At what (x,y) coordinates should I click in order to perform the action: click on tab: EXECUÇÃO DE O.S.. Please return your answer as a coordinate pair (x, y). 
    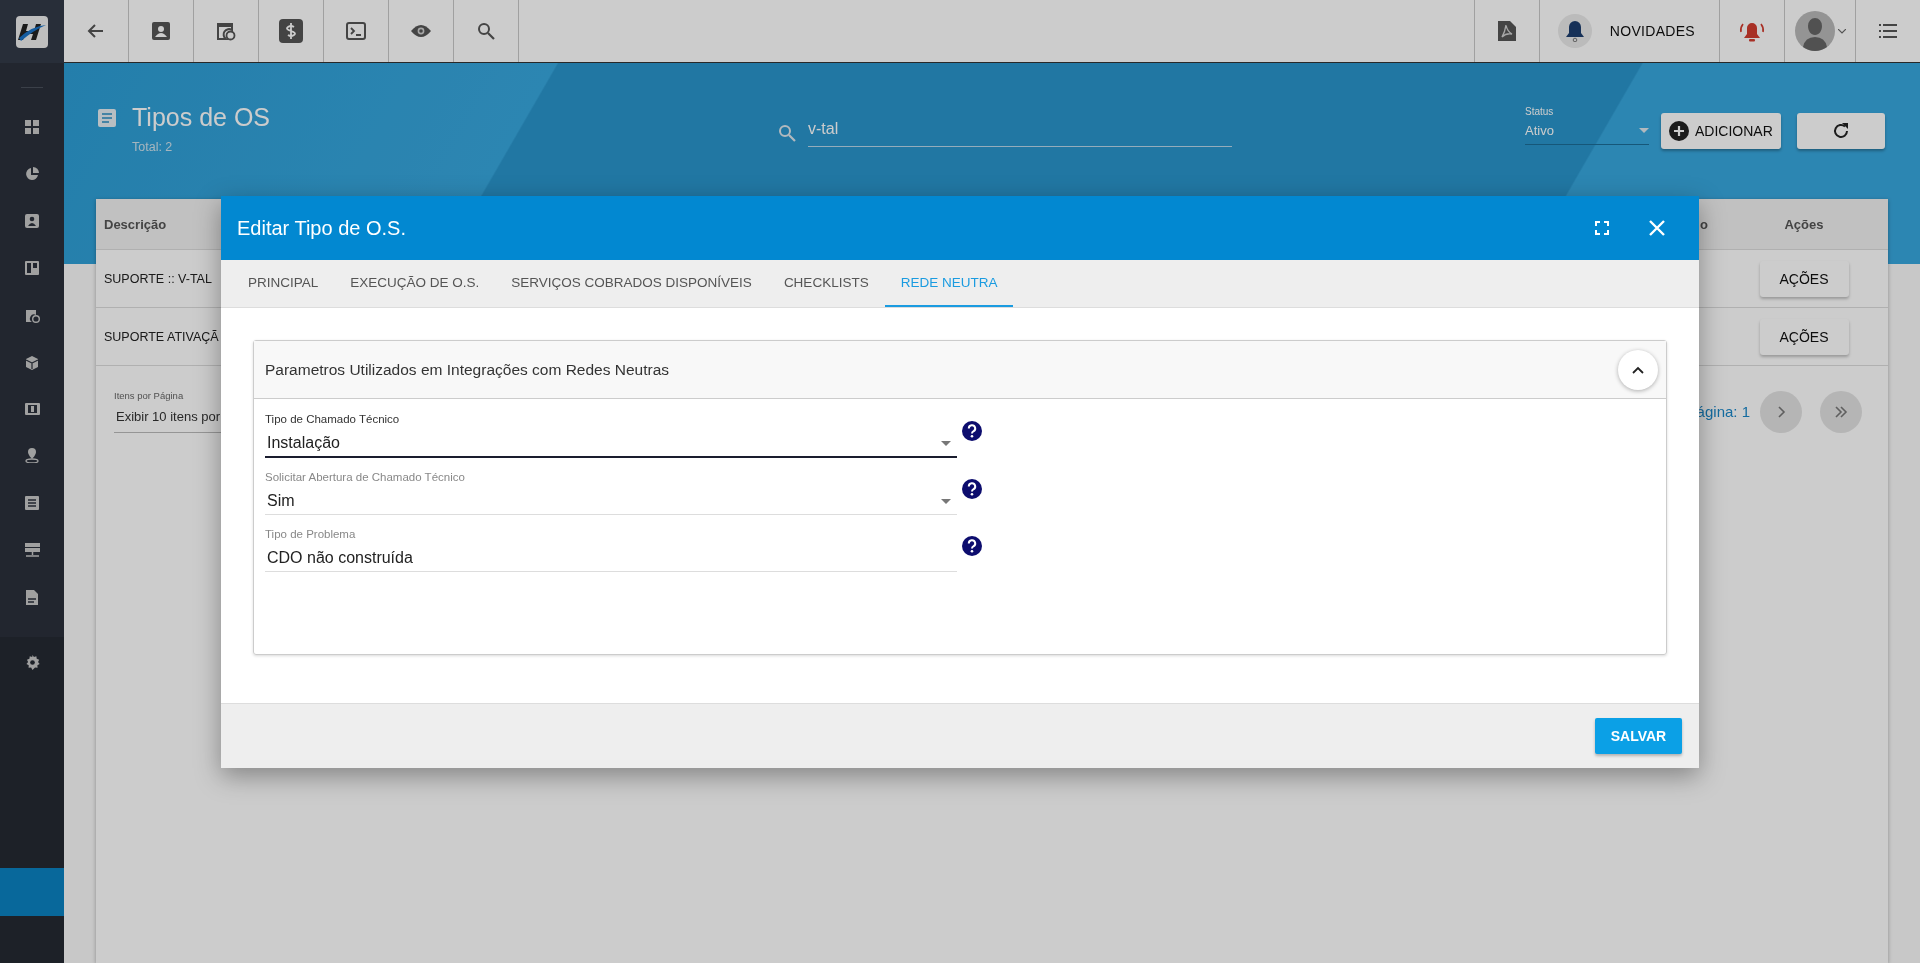
    Looking at the image, I should click on (415, 283).